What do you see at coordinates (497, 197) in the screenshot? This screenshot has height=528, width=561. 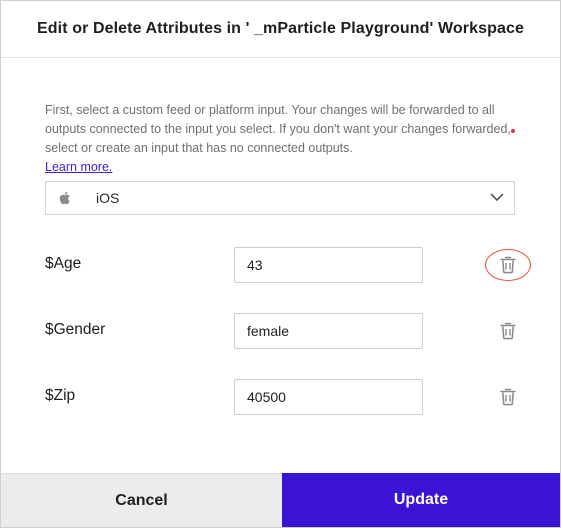 I see `chevron-down-icon` at bounding box center [497, 197].